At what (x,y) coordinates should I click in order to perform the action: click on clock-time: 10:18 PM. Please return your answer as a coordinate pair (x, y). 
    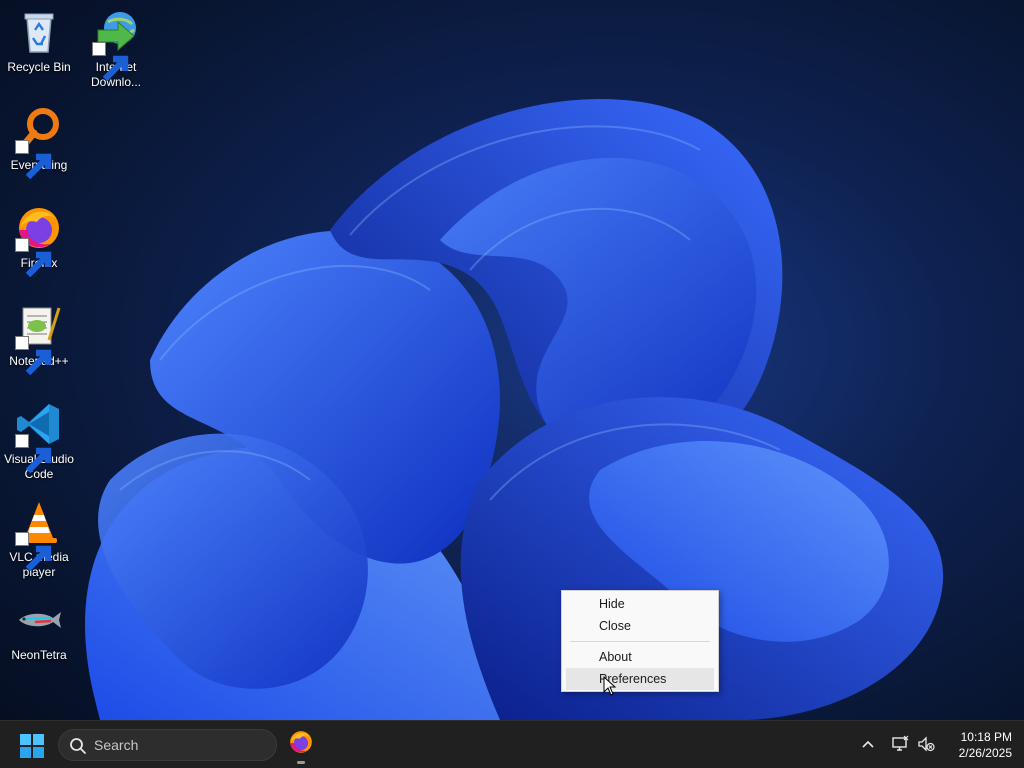
    Looking at the image, I should click on (986, 737).